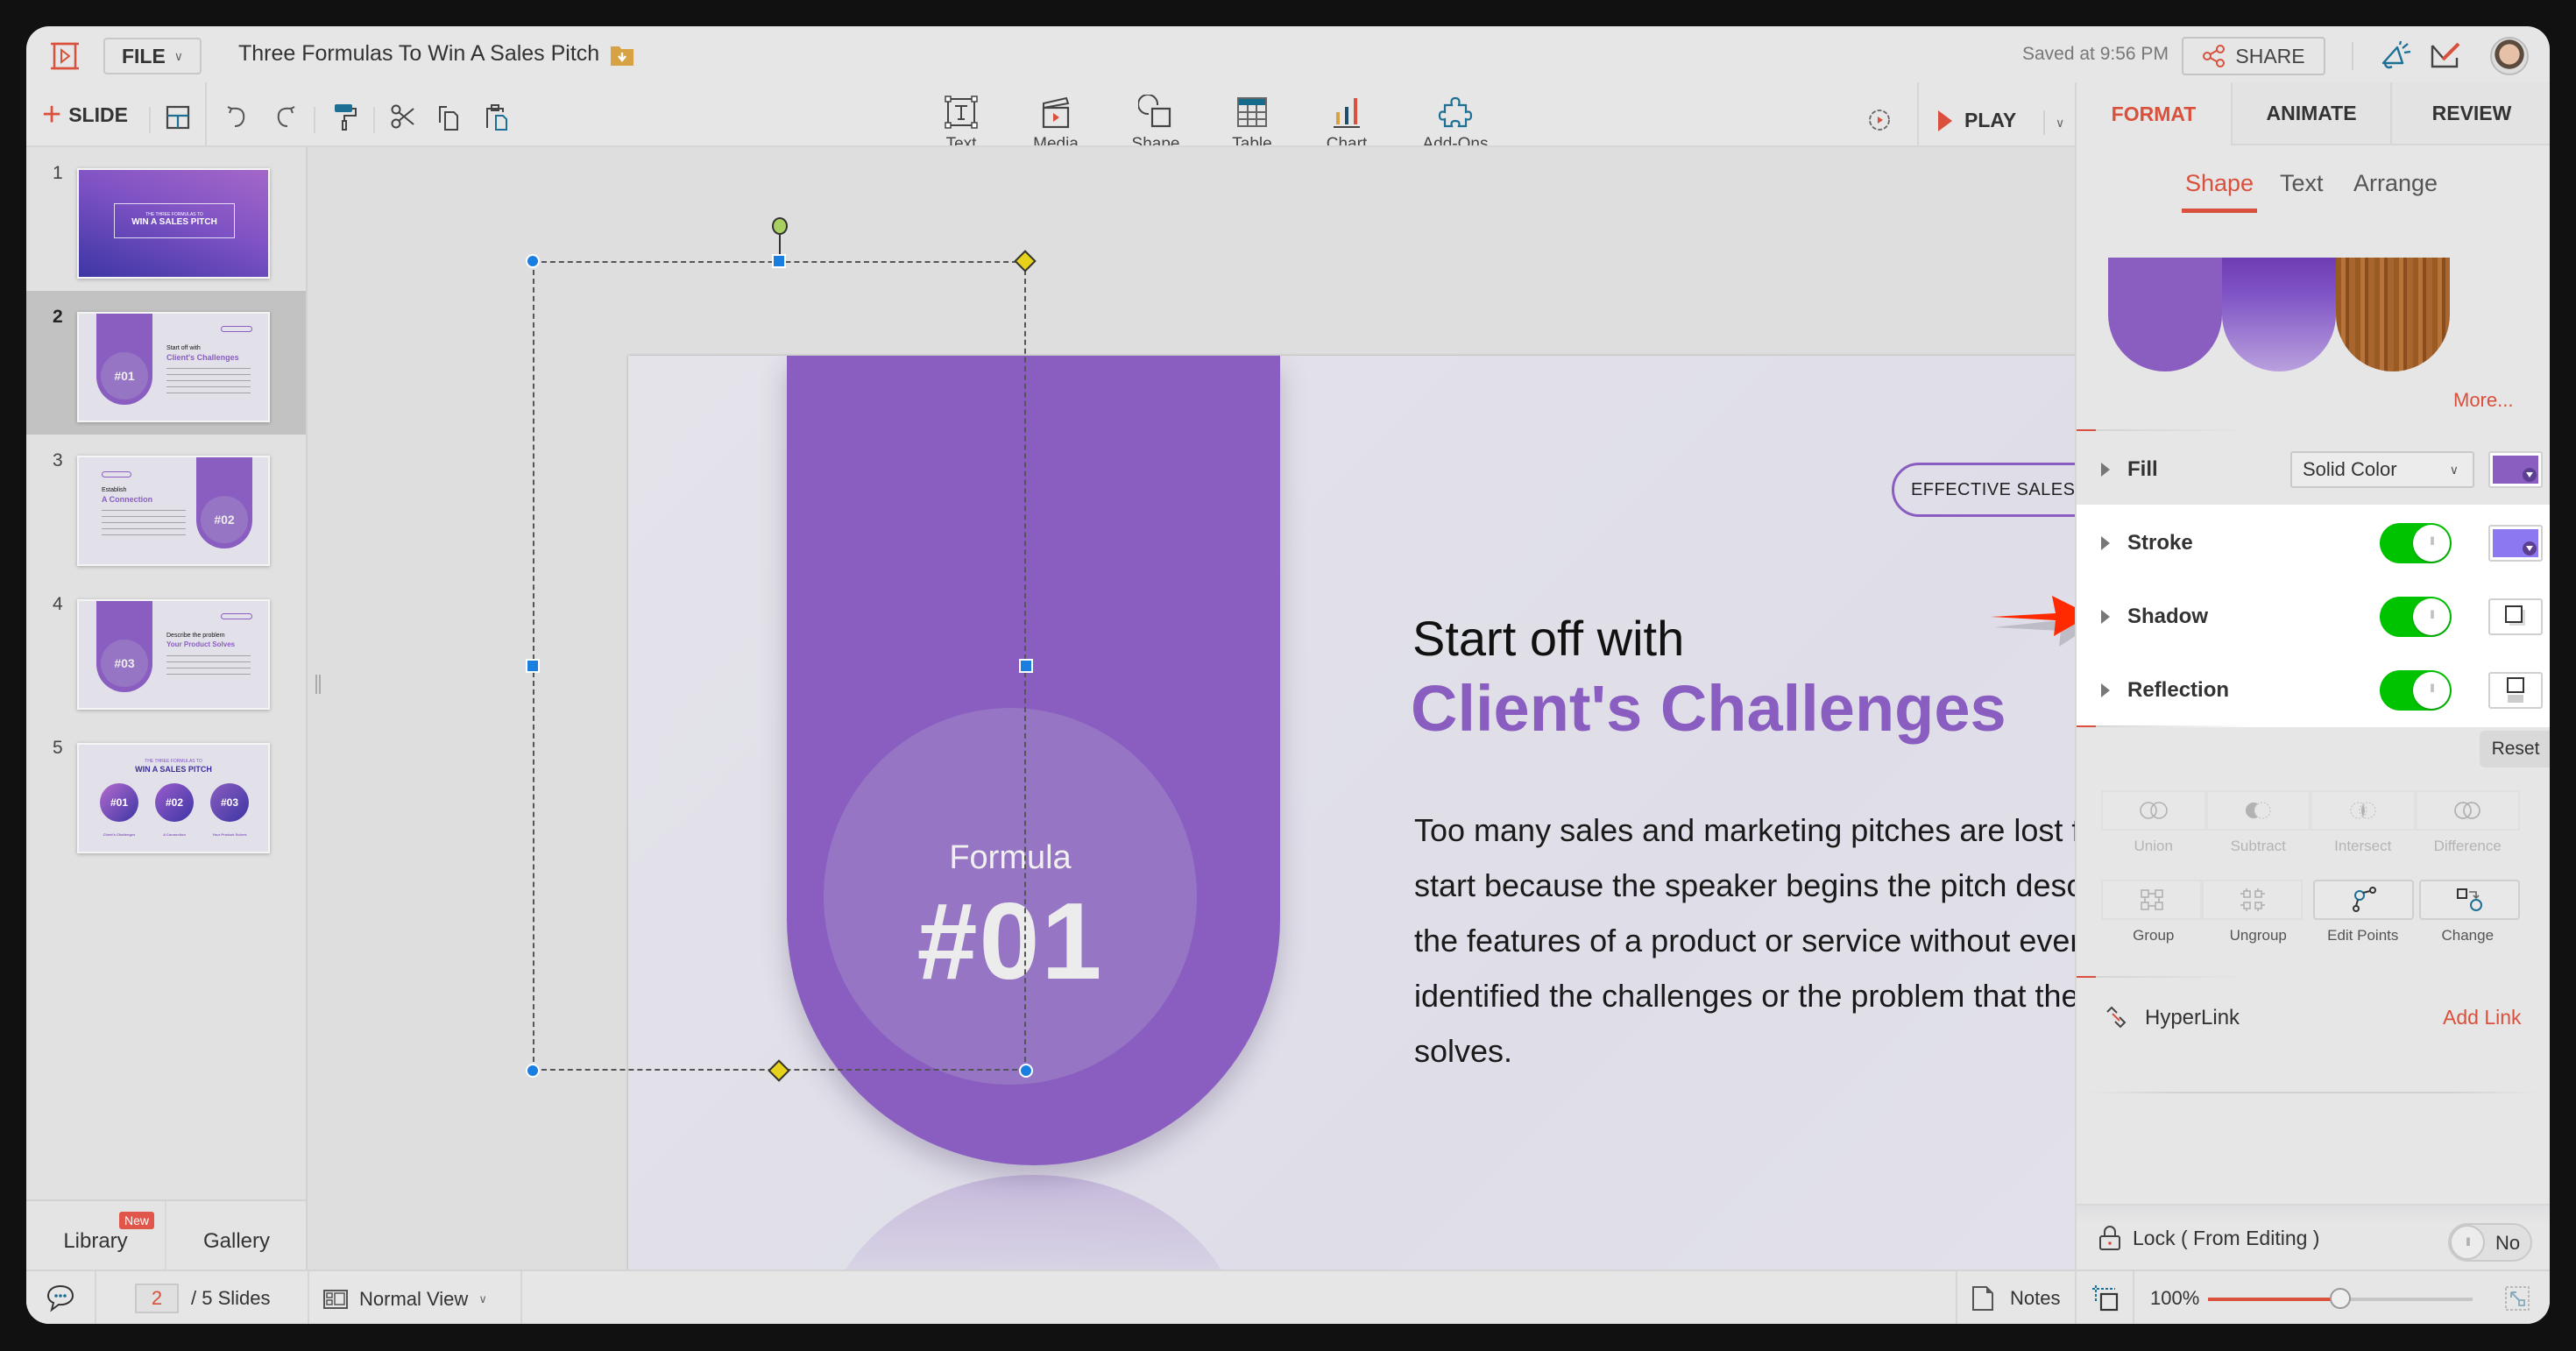  I want to click on app-logo-icon, so click(65, 56).